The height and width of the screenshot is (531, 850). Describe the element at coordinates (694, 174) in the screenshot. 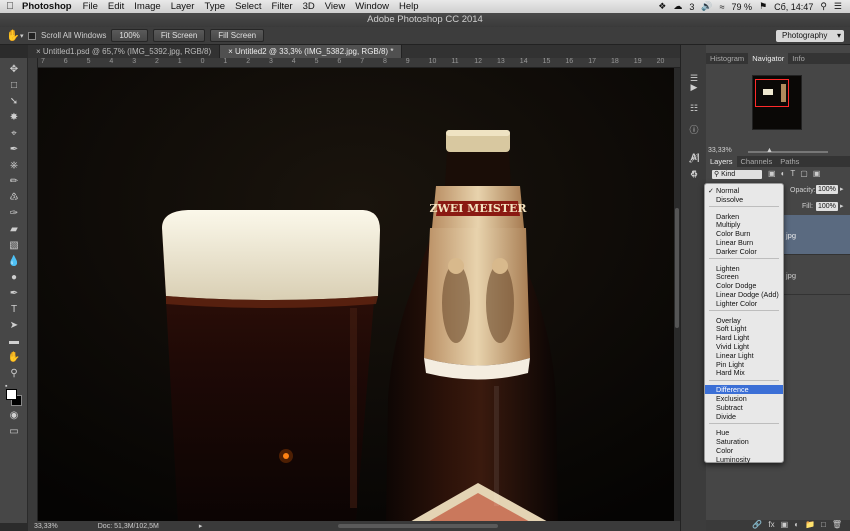

I see `paragraph-panel-icon: ¶` at that location.